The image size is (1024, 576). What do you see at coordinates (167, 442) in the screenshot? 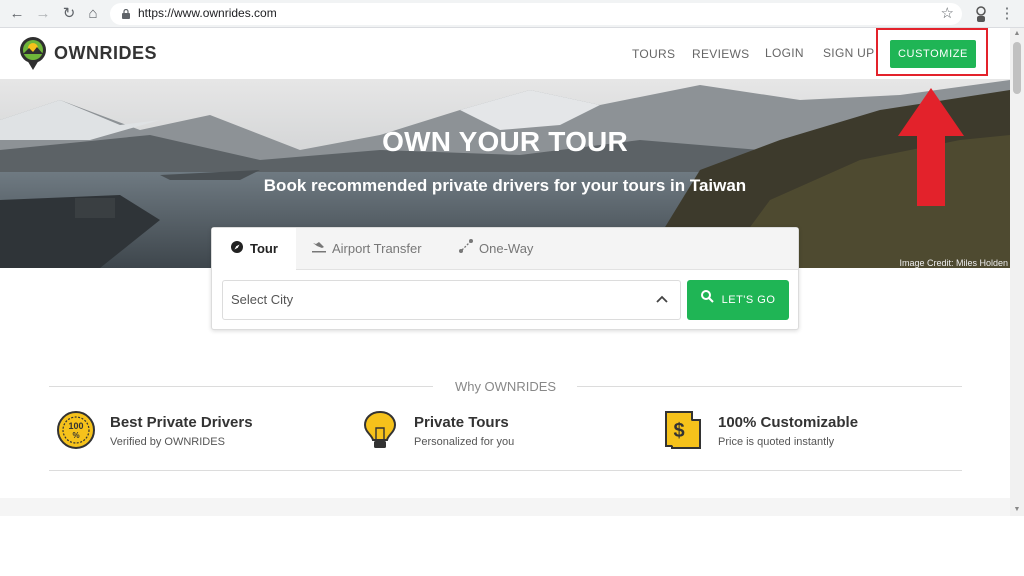
I see `feature-subtitle: Verified by OWNRIDES` at bounding box center [167, 442].